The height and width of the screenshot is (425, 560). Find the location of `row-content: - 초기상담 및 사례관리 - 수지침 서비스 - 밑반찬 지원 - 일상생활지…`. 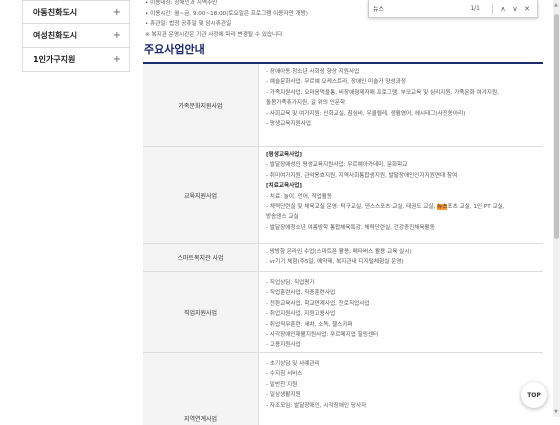

row-content: - 초기상담 및 사례관리 - 수지침 서비스 - 밑반찬 지원 - 일상생활지… is located at coordinates (401, 389).